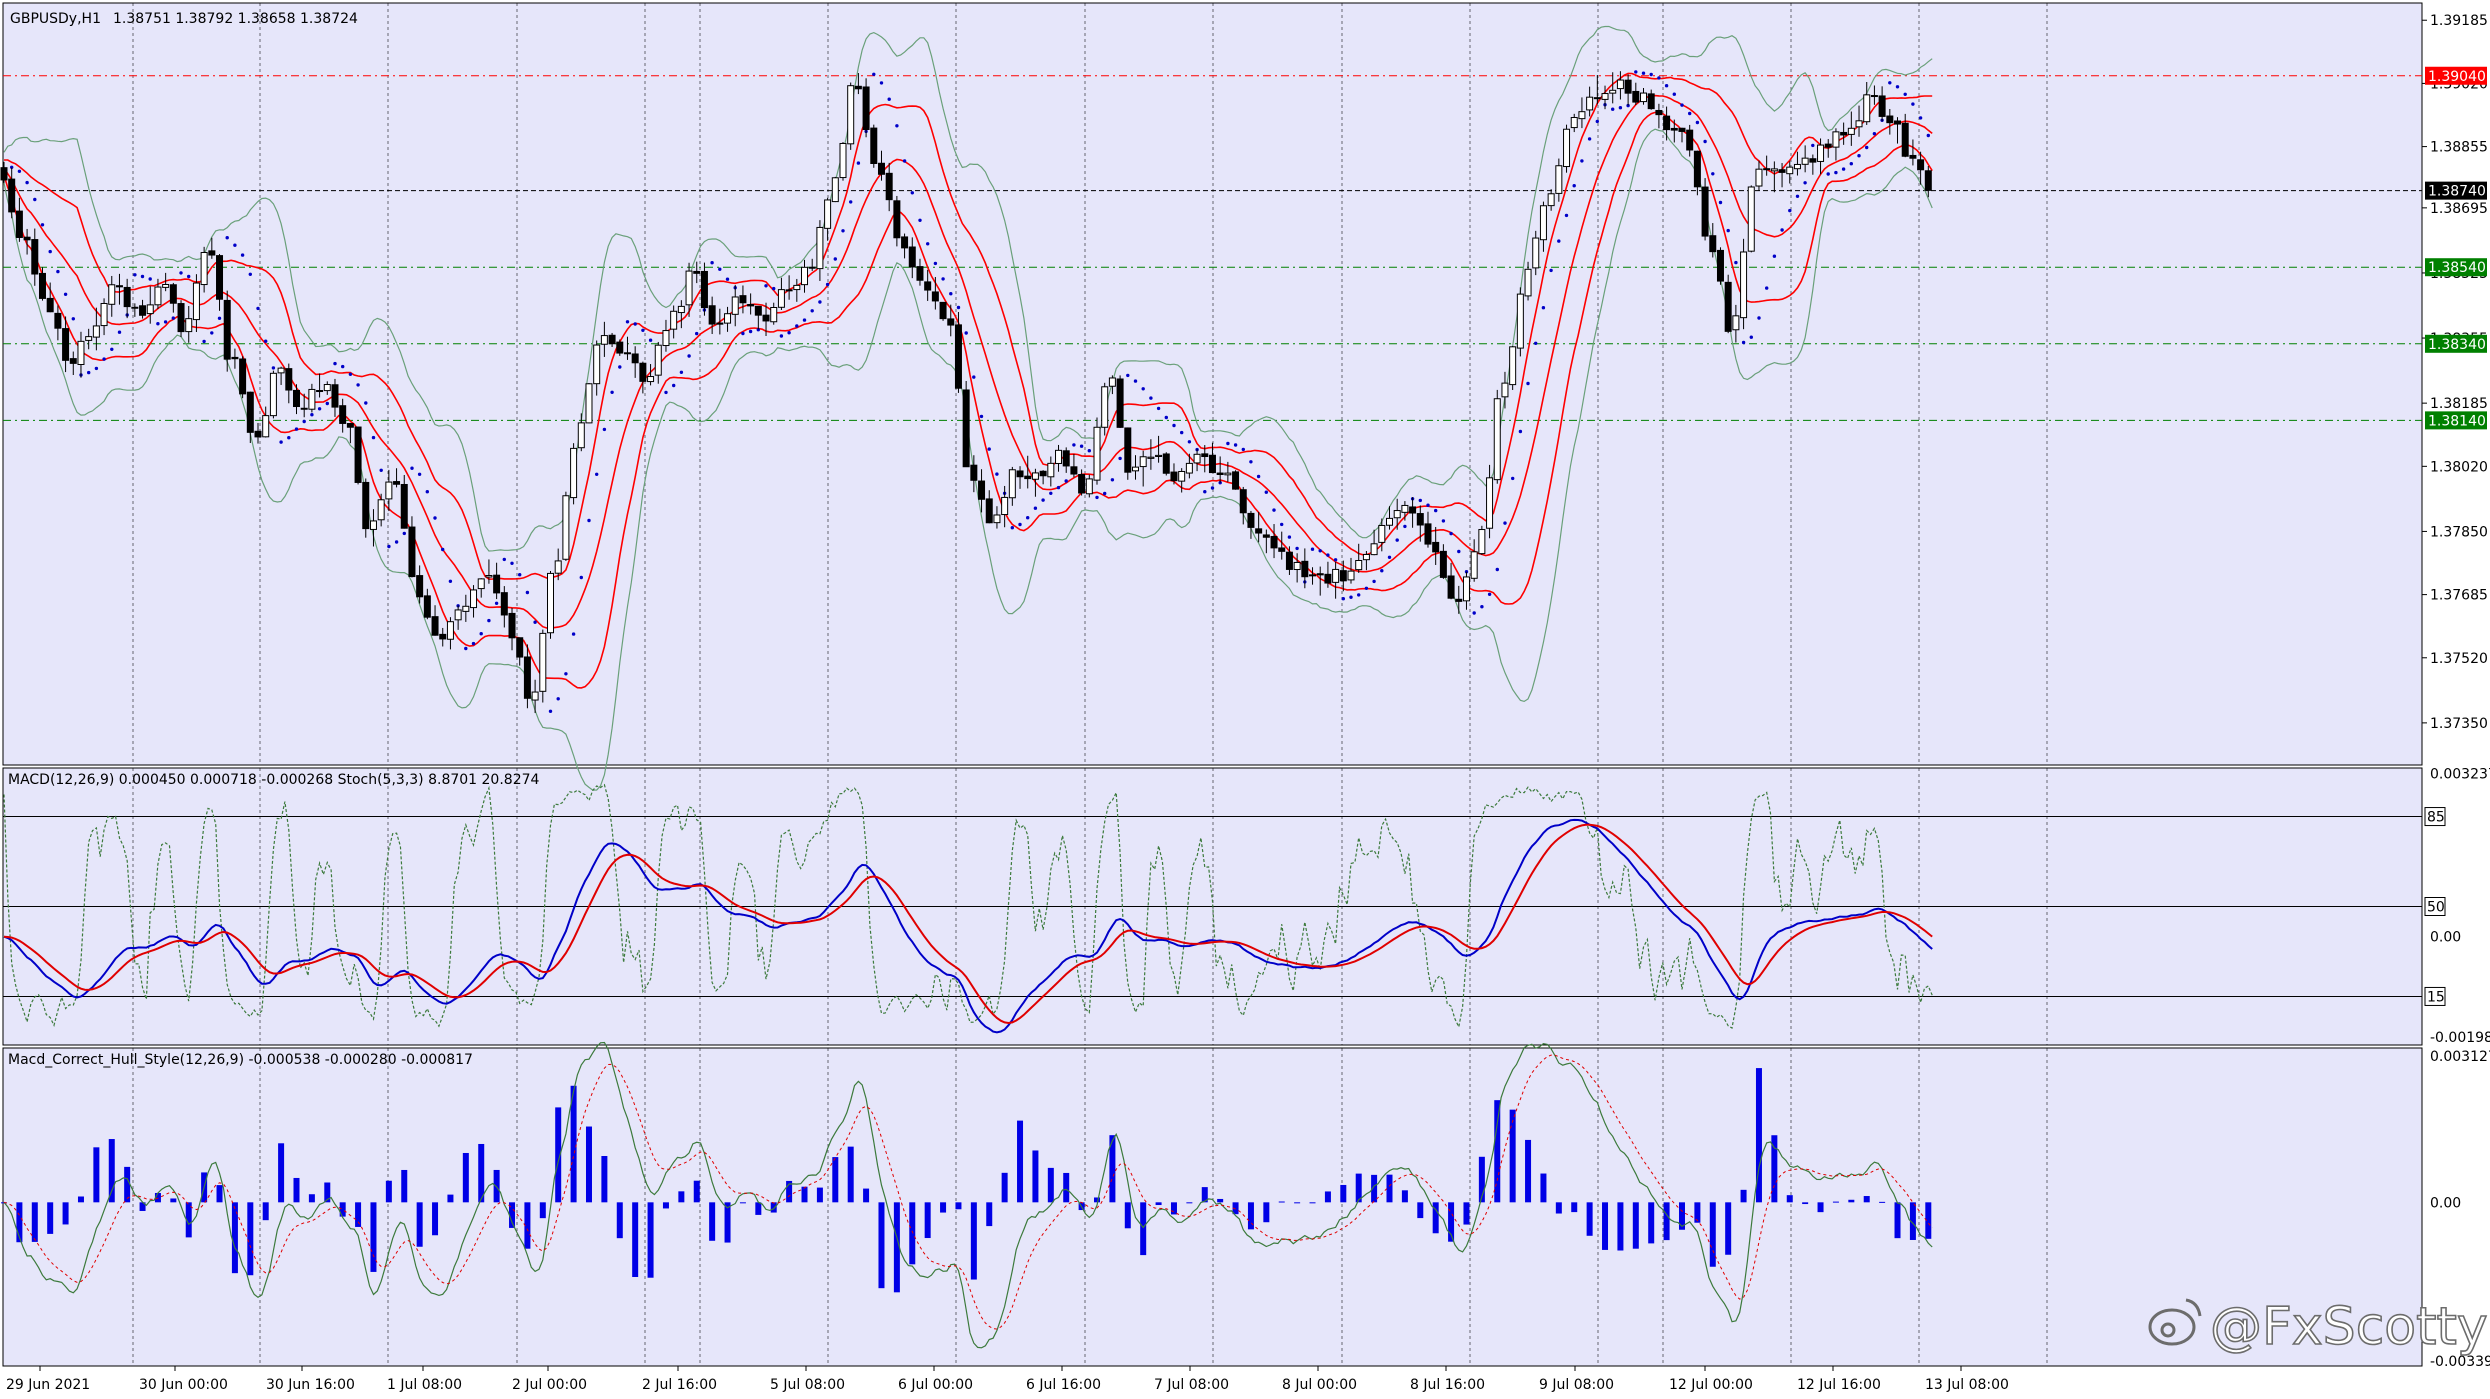 This screenshot has width=2490, height=1399. I want to click on level-tag-label: 1.38740, so click(2457, 192).